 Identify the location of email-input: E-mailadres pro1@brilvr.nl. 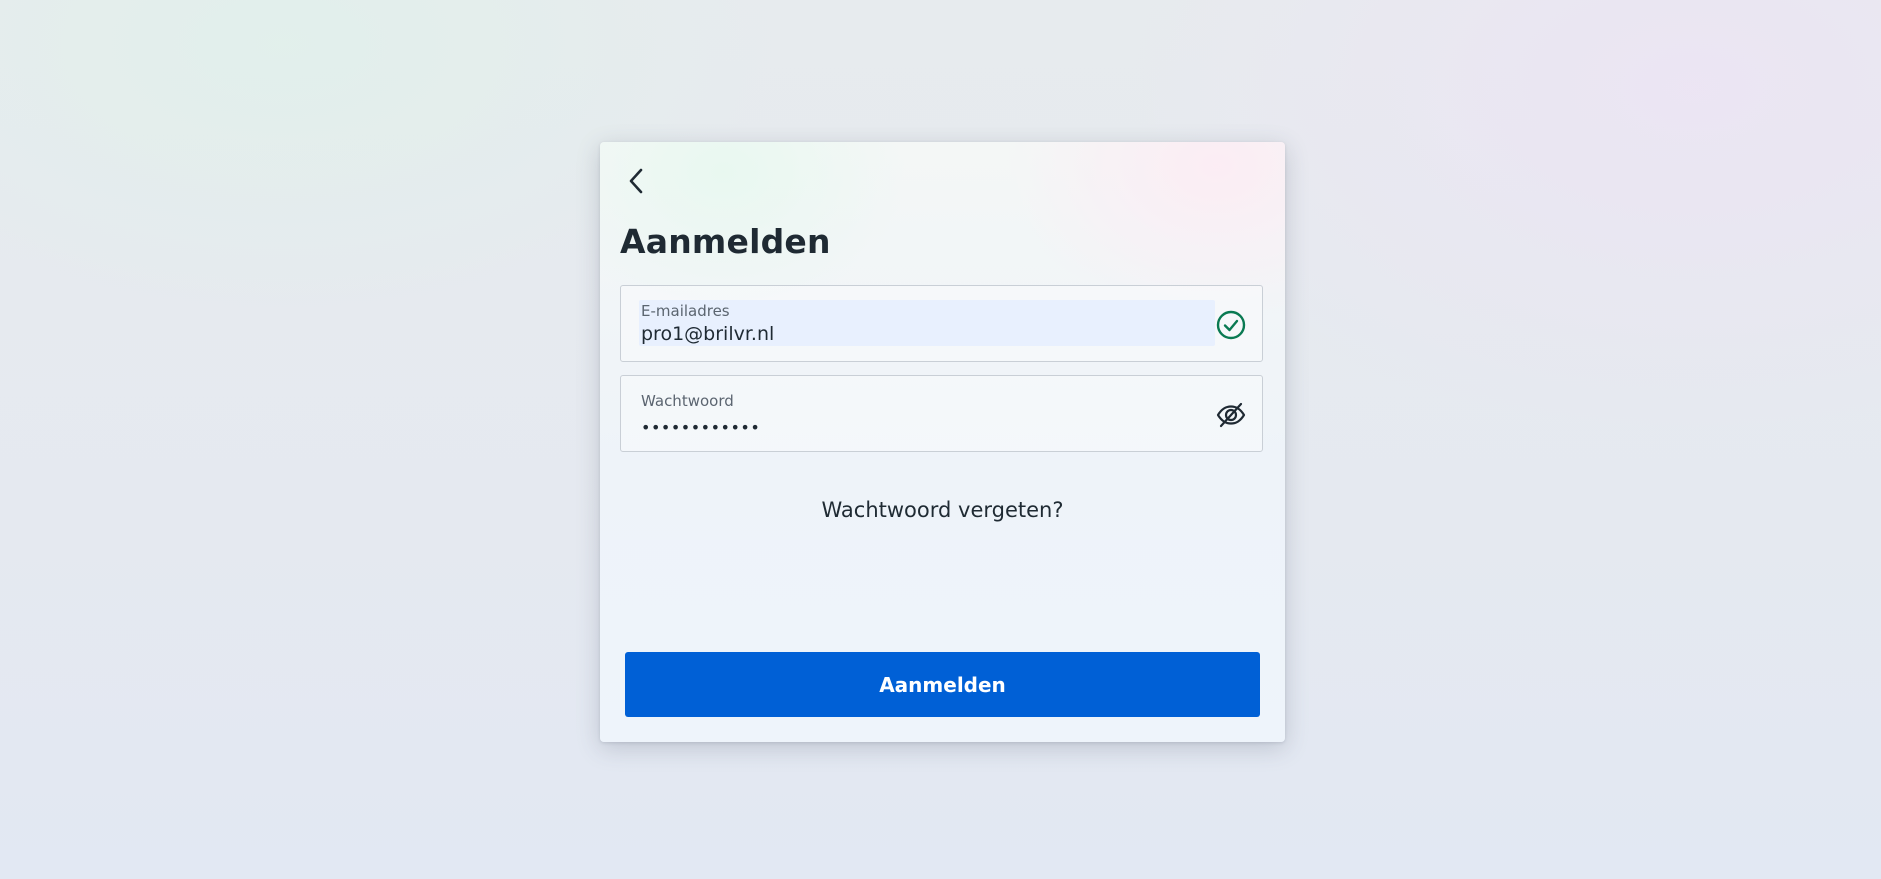
(927, 323).